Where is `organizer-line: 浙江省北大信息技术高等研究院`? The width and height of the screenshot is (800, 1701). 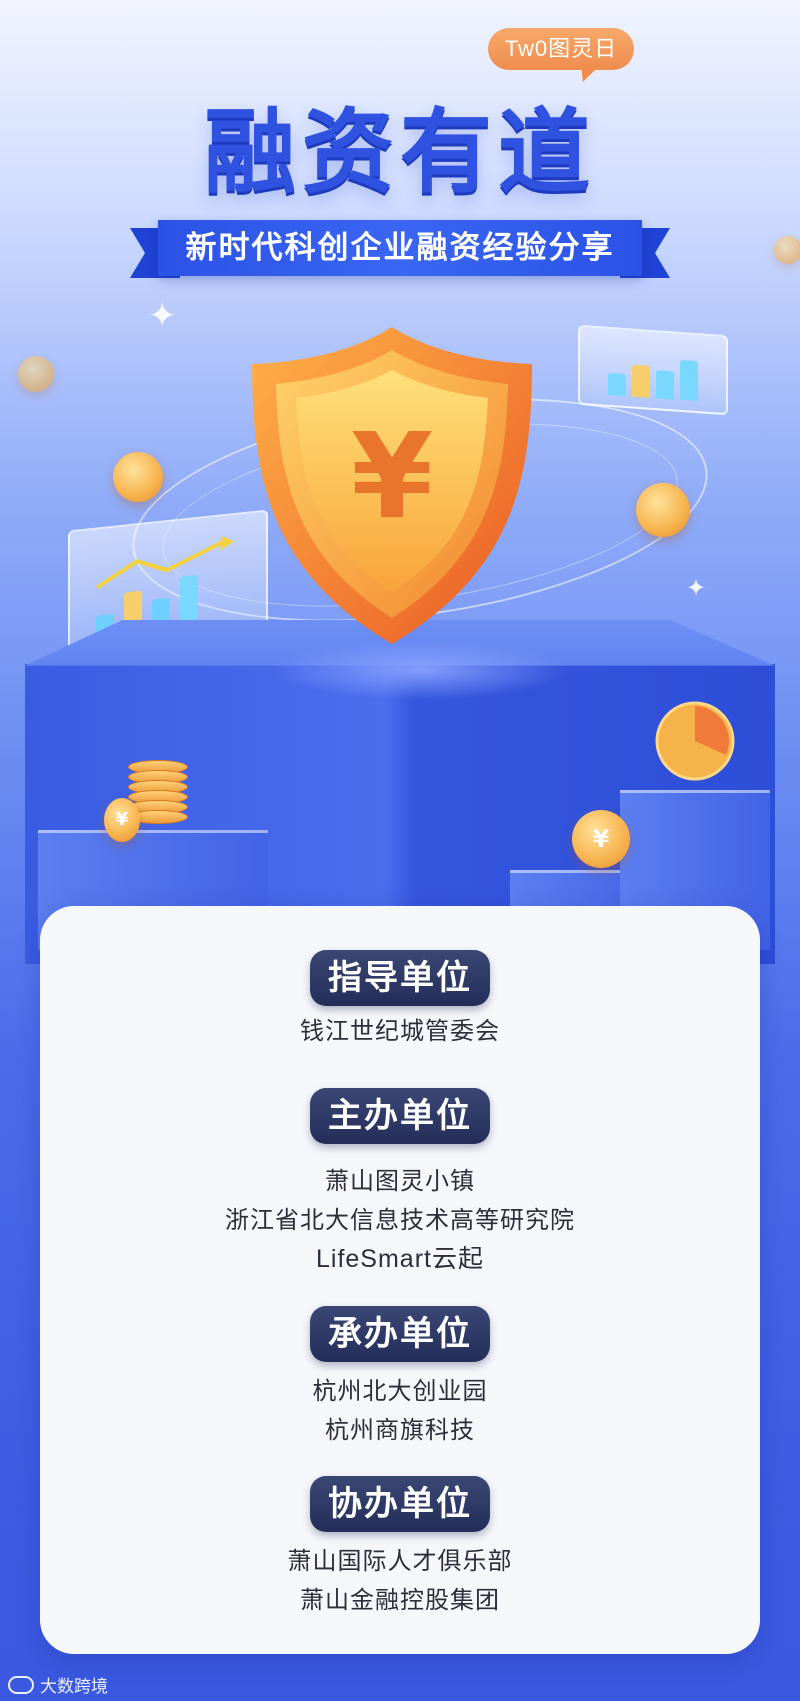
organizer-line: 浙江省北大信息技术高等研究院 is located at coordinates (400, 1220).